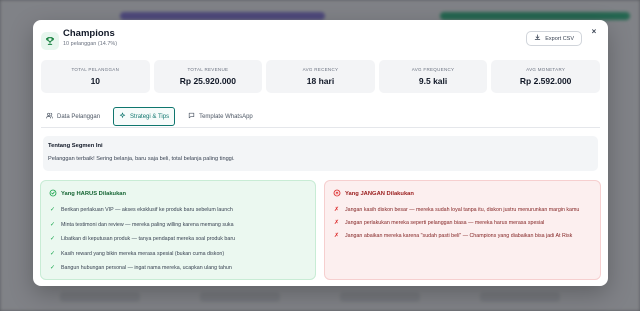 Image resolution: width=640 pixels, height=311 pixels. What do you see at coordinates (545, 81) in the screenshot?
I see `stat-value: Rp 2.592.000` at bounding box center [545, 81].